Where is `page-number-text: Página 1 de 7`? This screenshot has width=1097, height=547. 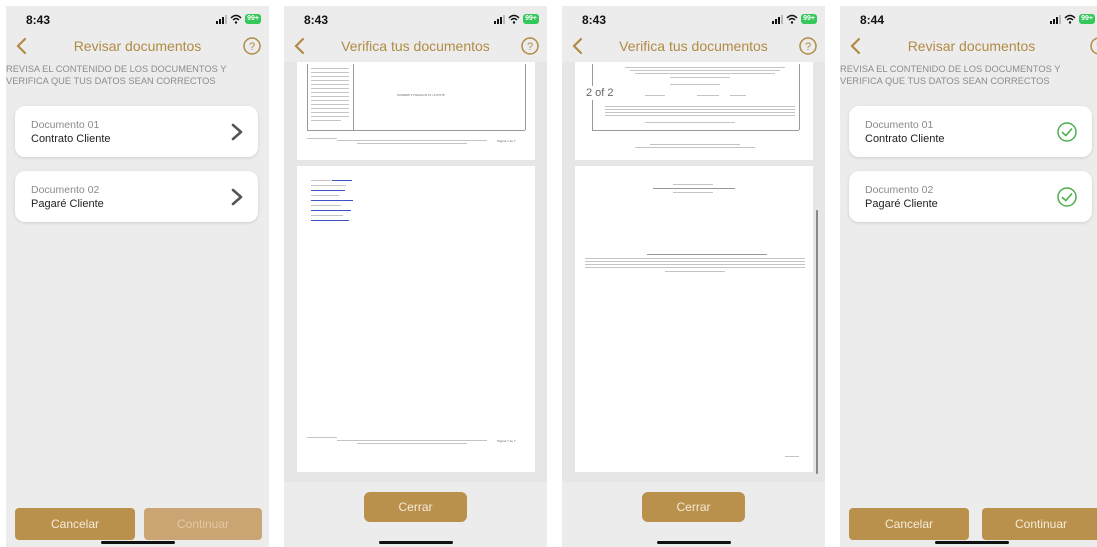 page-number-text: Página 1 de 7 is located at coordinates (506, 141).